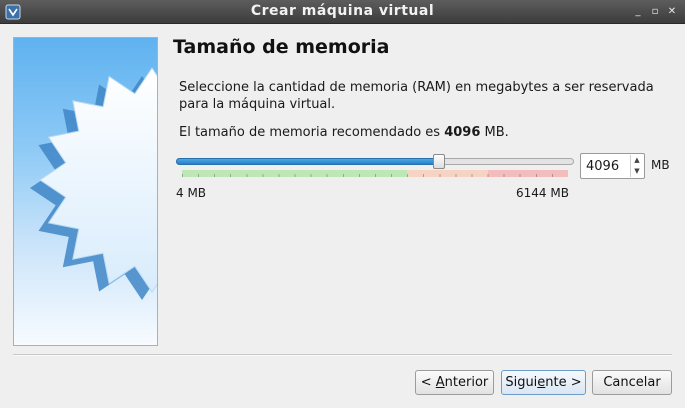 The height and width of the screenshot is (408, 685). What do you see at coordinates (637, 160) in the screenshot?
I see `spin-up-icon: ▲` at bounding box center [637, 160].